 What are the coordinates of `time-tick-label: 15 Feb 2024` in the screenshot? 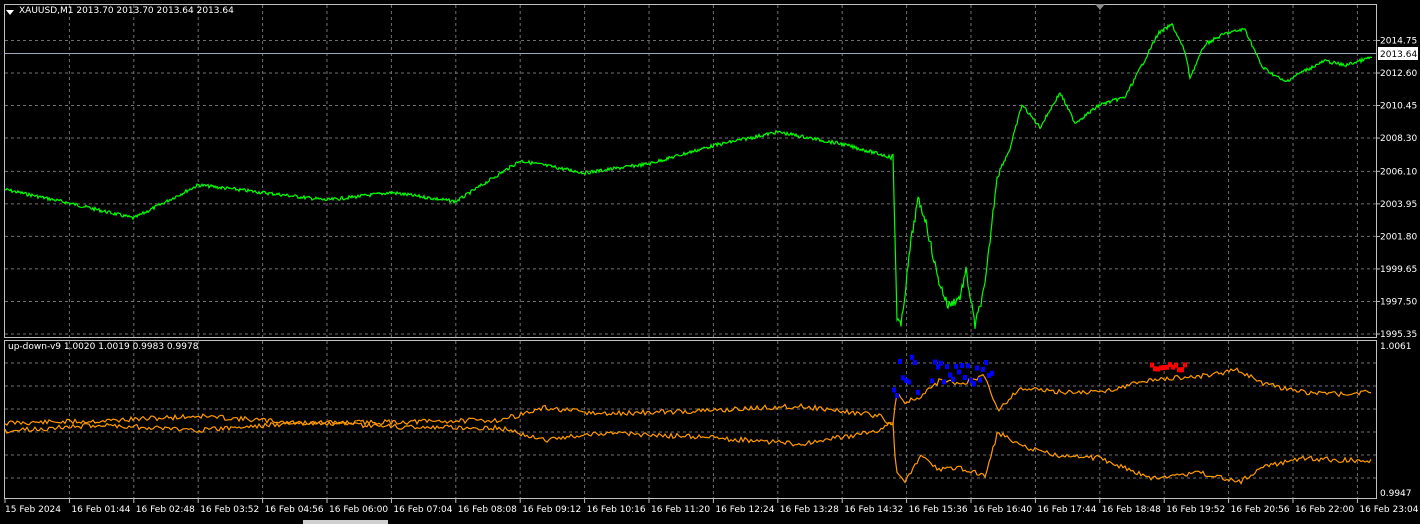 It's located at (33, 510).